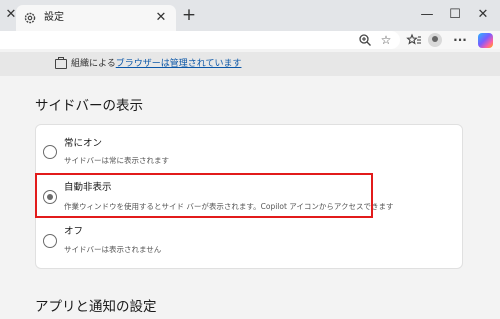  What do you see at coordinates (30, 18) in the screenshot?
I see `gear-icon` at bounding box center [30, 18].